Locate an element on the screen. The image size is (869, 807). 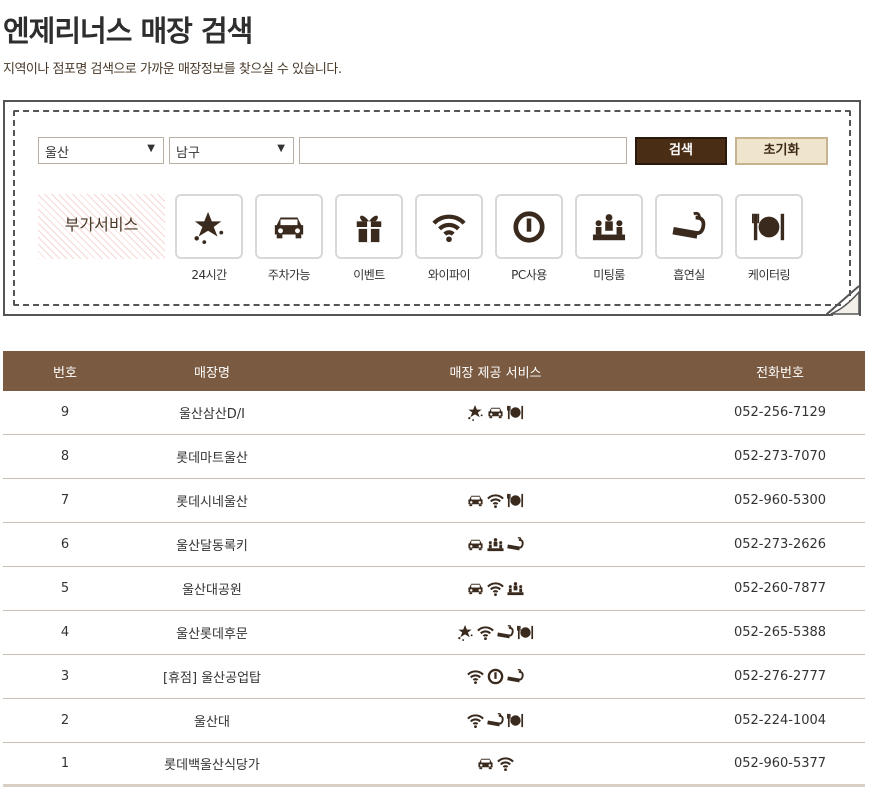
table-row: 7 롯데시네울산 052-960-5300 is located at coordinates (434, 501).